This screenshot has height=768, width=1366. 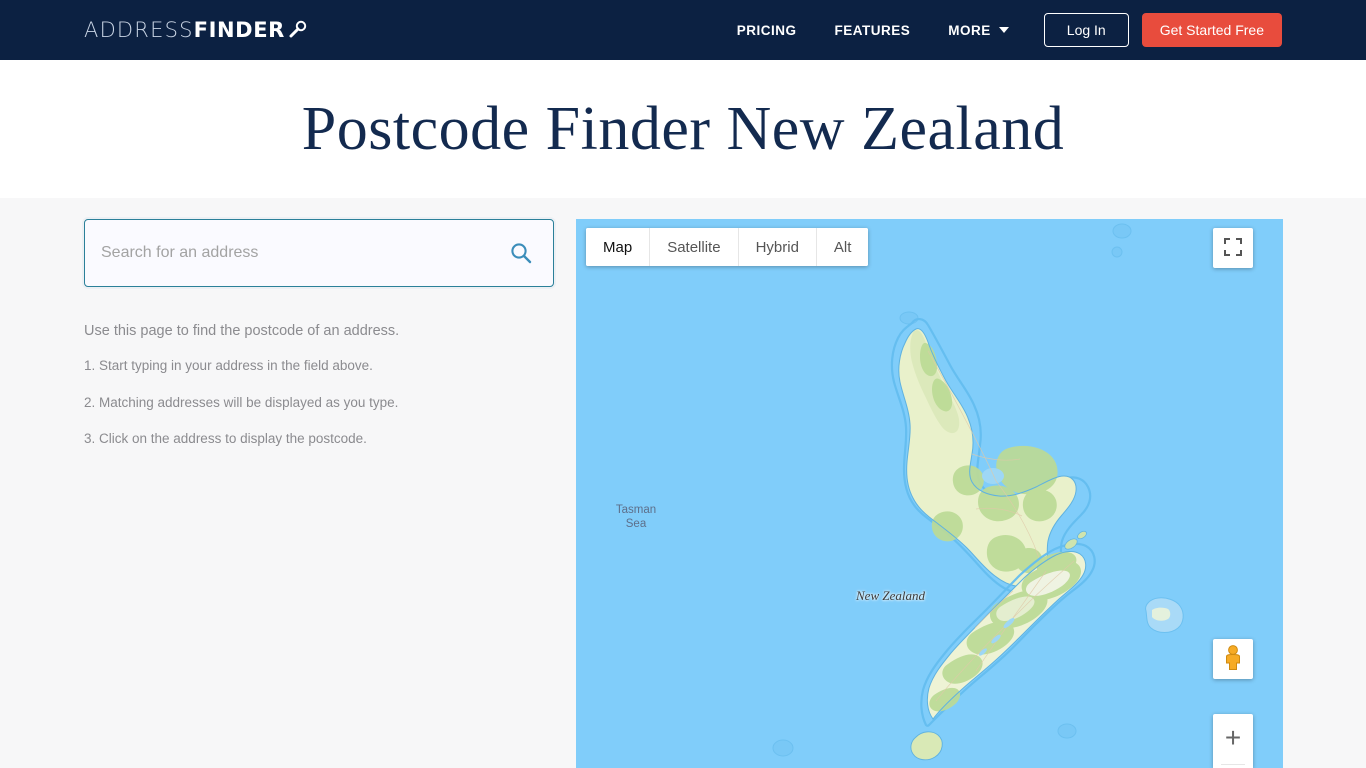 I want to click on logo: ADDRESS FINDER, so click(x=196, y=30).